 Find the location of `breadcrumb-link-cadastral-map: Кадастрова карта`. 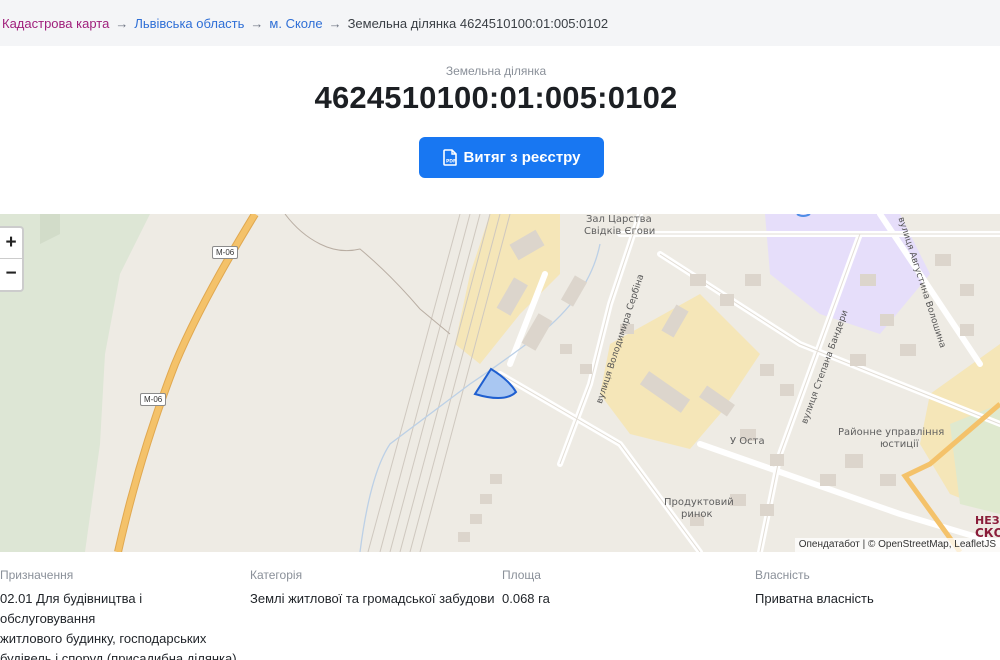

breadcrumb-link-cadastral-map: Кадастрова карта is located at coordinates (55, 23).